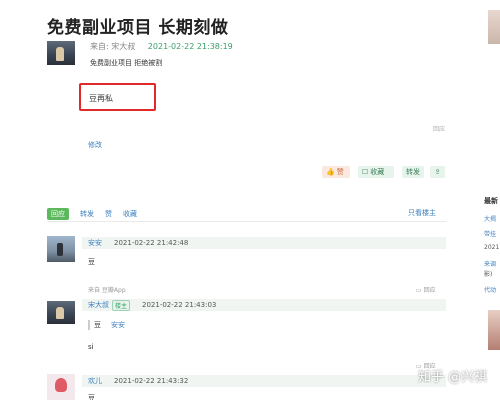 Image resolution: width=500 pixels, height=400 pixels. I want to click on thumb-icon: 👍, so click(330, 172).